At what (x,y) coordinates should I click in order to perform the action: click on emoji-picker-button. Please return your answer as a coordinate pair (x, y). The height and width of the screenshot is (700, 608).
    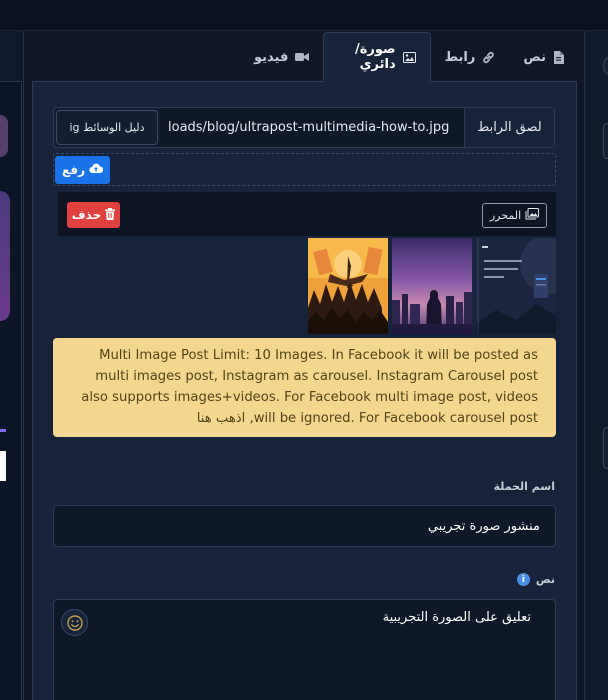
    Looking at the image, I should click on (74, 622).